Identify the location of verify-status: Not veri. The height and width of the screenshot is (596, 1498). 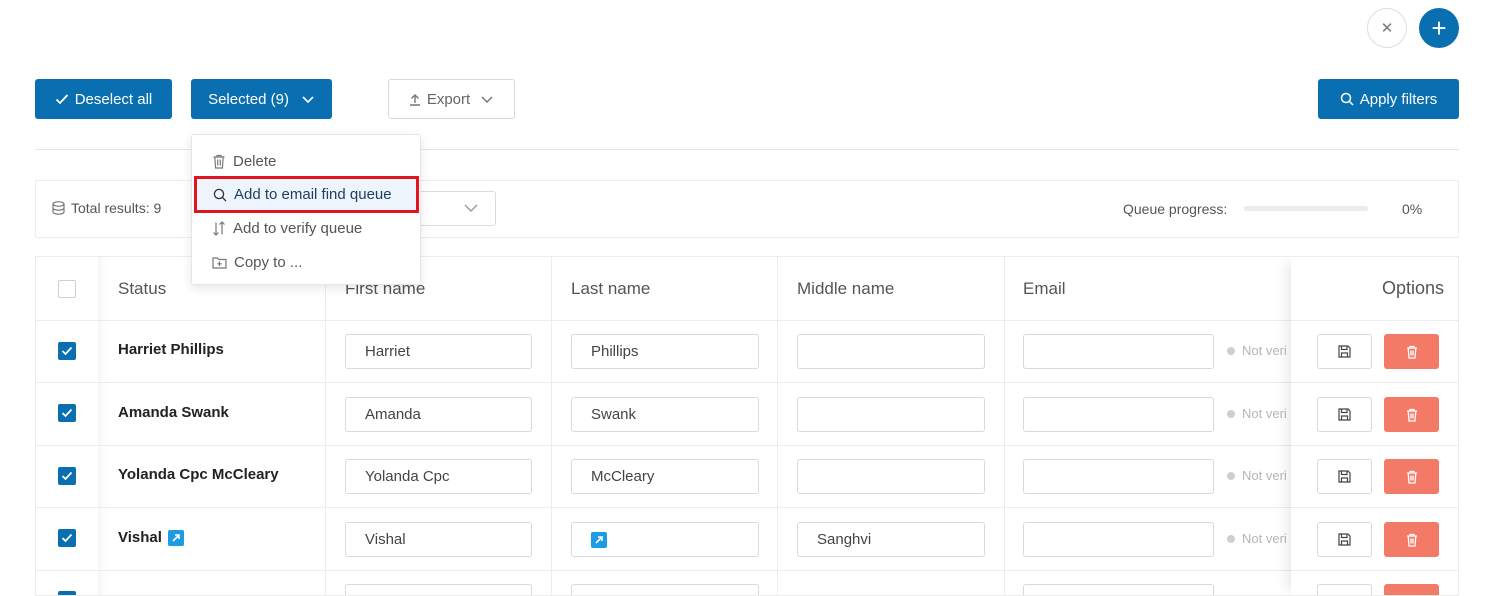
(1257, 350).